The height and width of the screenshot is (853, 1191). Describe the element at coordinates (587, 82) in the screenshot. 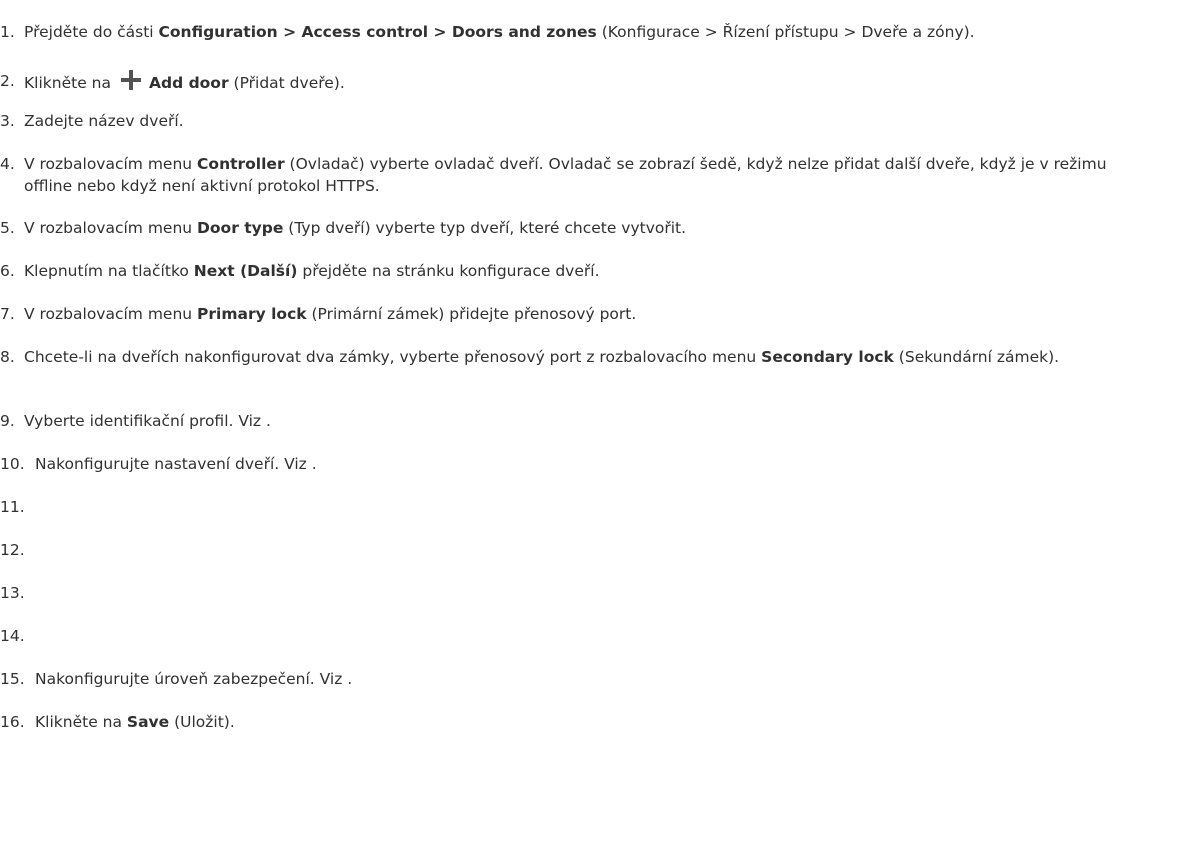

I see `step-text: Klikněte na Add door (Přidat dveře).` at that location.